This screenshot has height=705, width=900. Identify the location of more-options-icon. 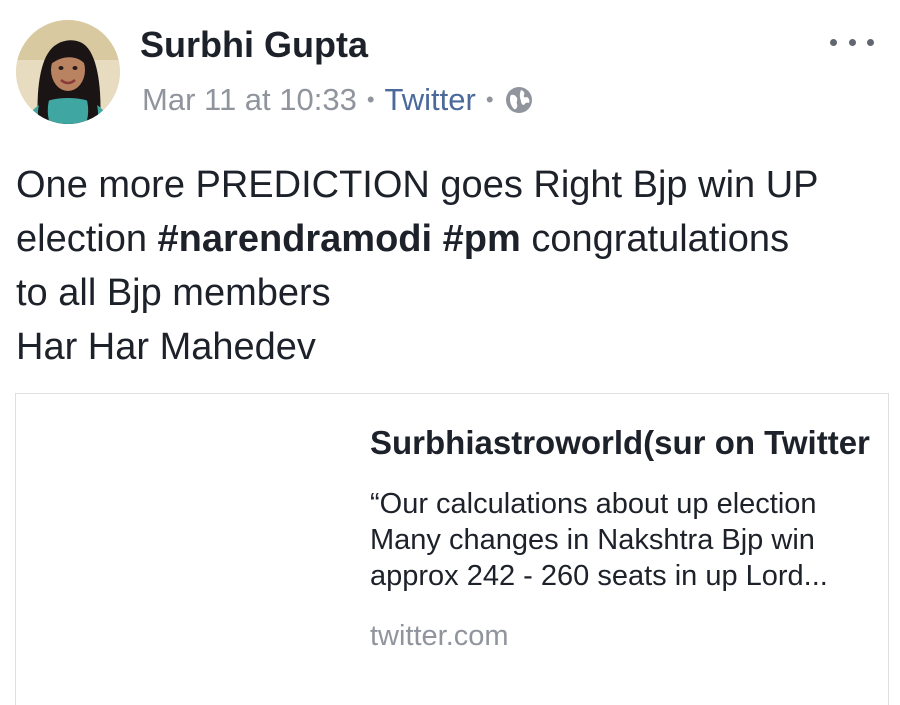
(852, 42).